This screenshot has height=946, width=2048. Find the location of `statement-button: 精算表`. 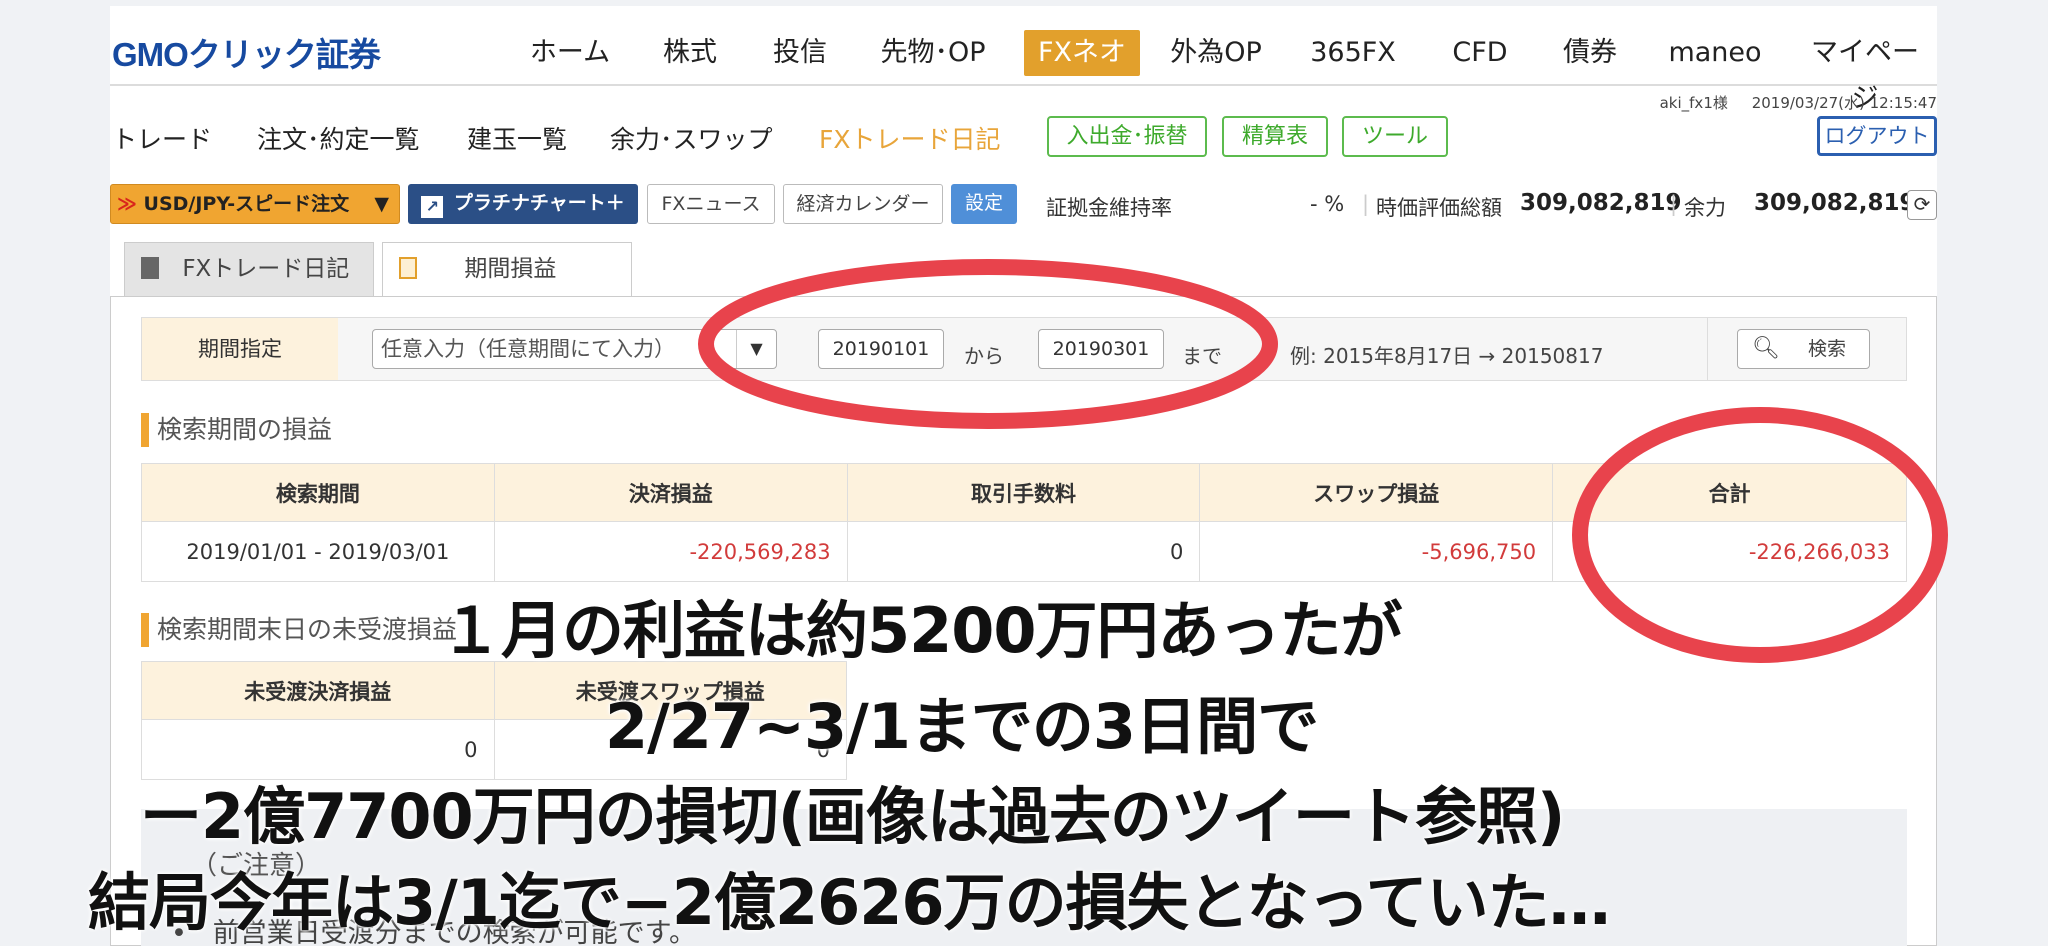

statement-button: 精算表 is located at coordinates (1275, 136).